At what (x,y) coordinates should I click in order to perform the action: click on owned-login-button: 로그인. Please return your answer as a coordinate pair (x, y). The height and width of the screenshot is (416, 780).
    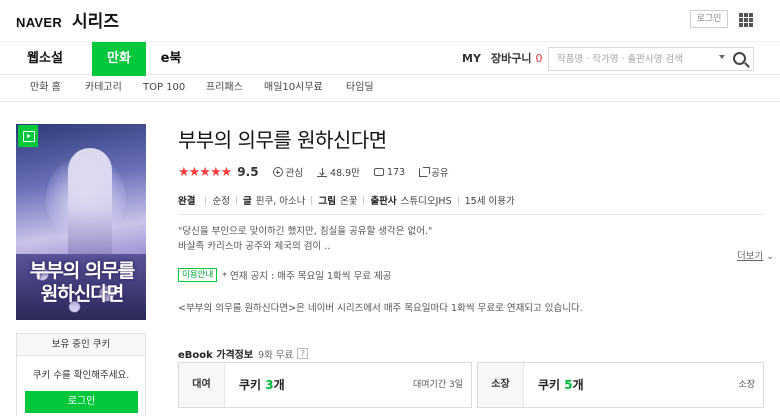
    Looking at the image, I should click on (81, 402).